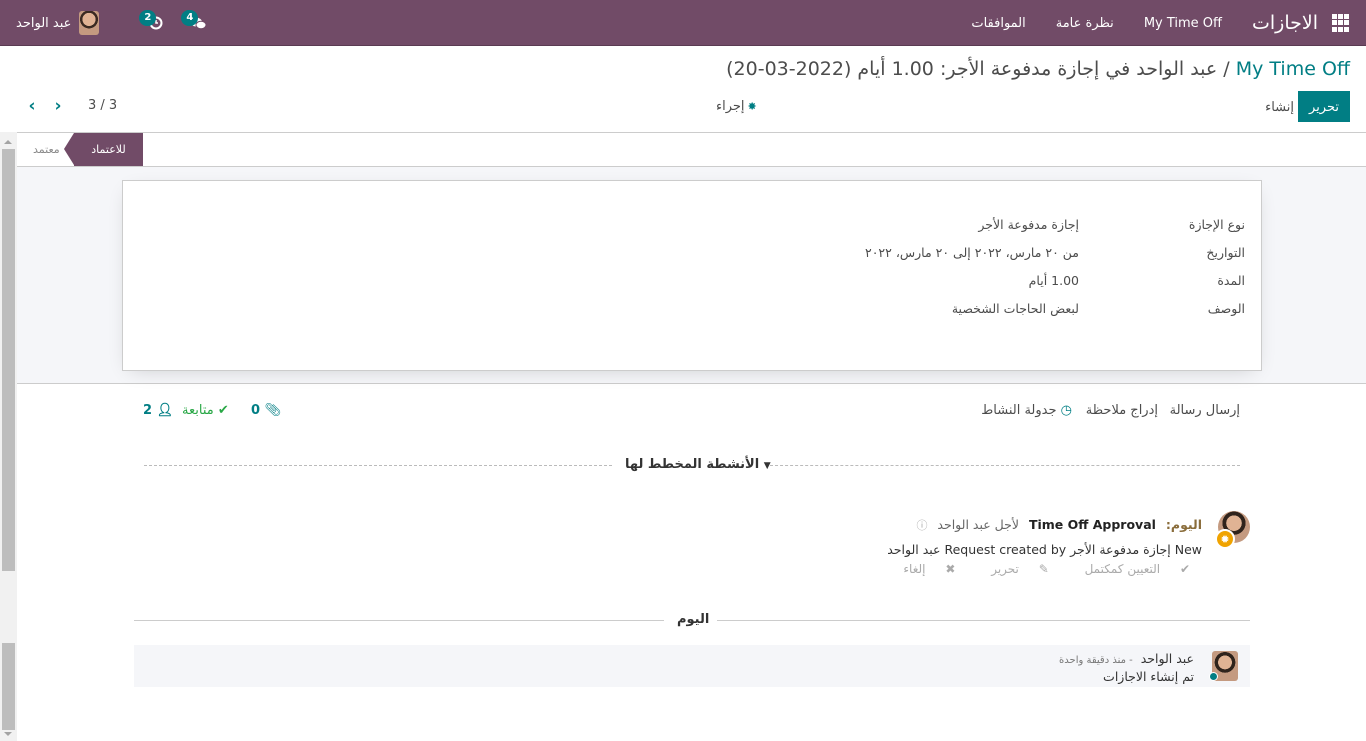 The image size is (1366, 741). I want to click on attachments-count: 0, so click(256, 410).